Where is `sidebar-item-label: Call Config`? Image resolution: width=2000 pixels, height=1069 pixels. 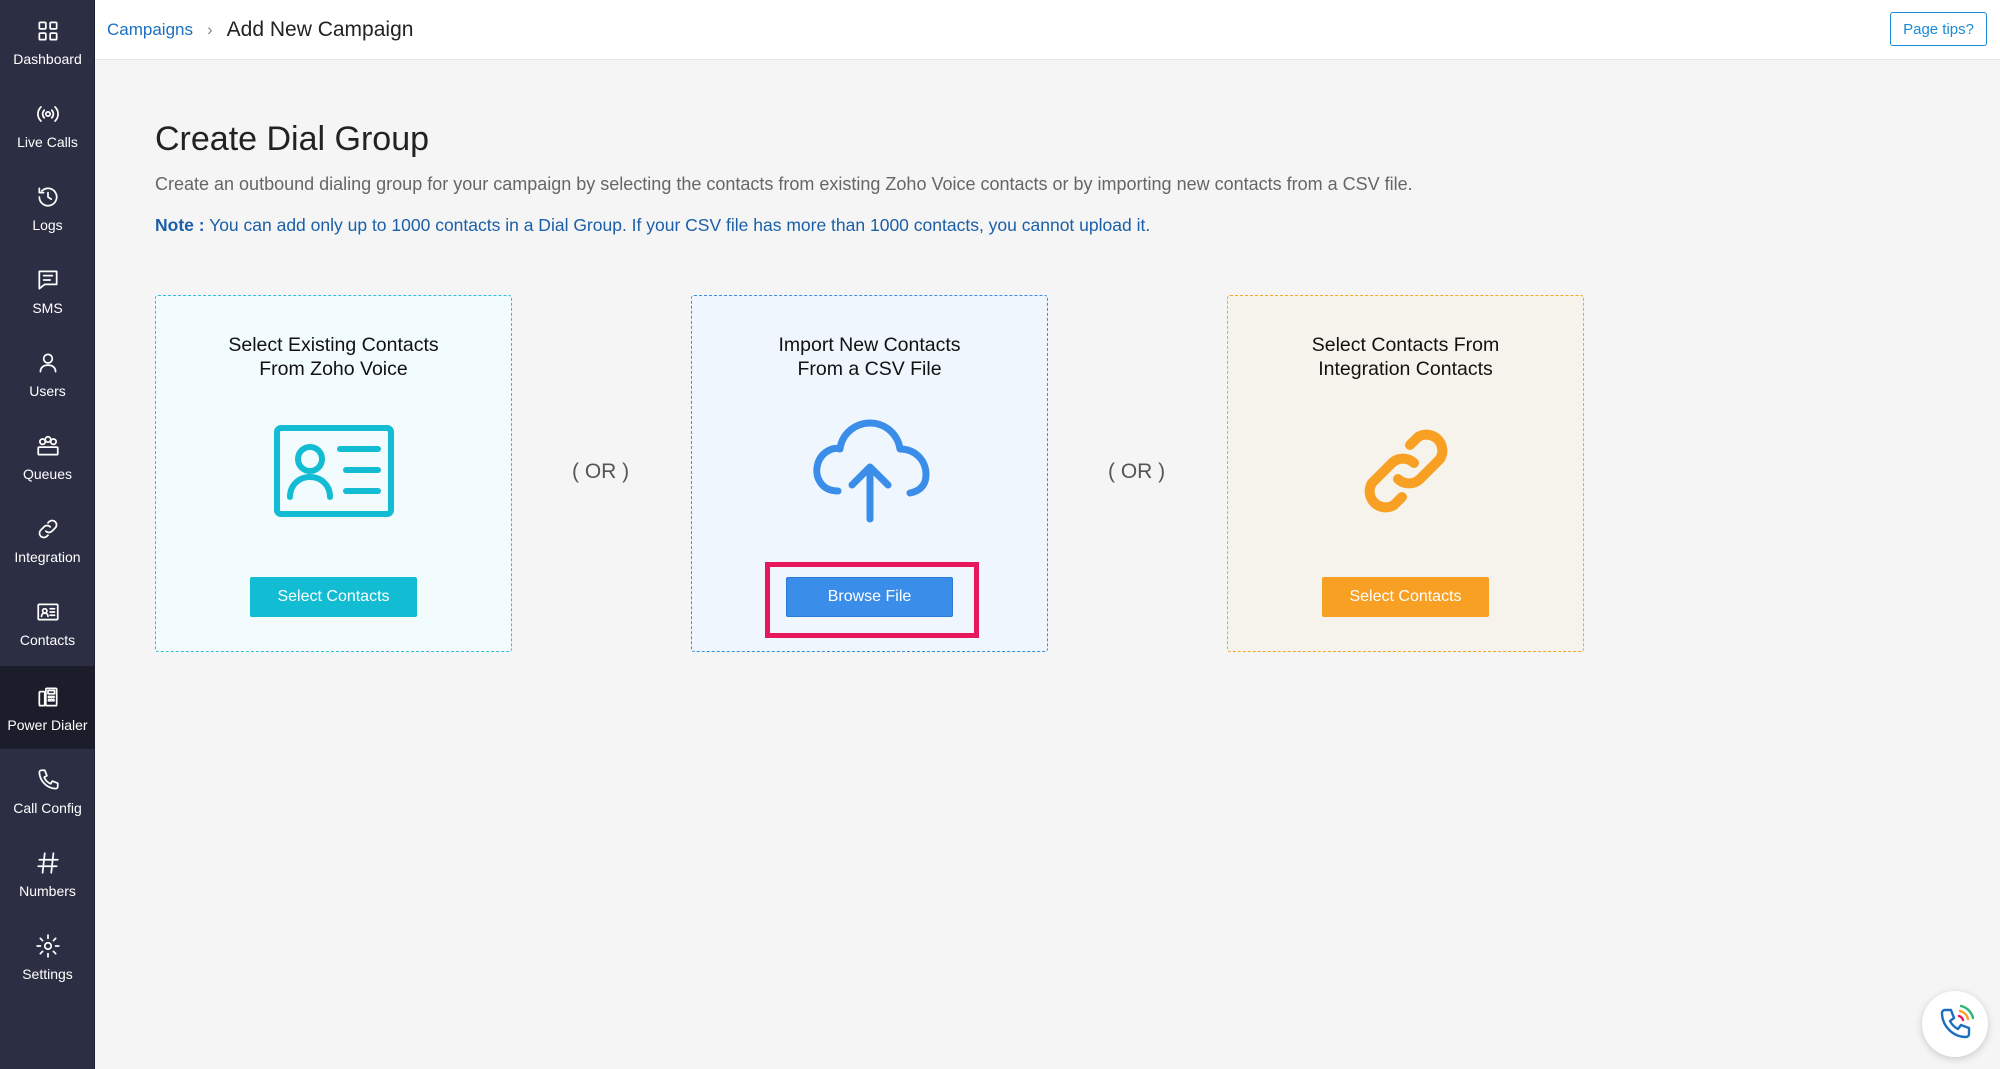 sidebar-item-label: Call Config is located at coordinates (47, 807).